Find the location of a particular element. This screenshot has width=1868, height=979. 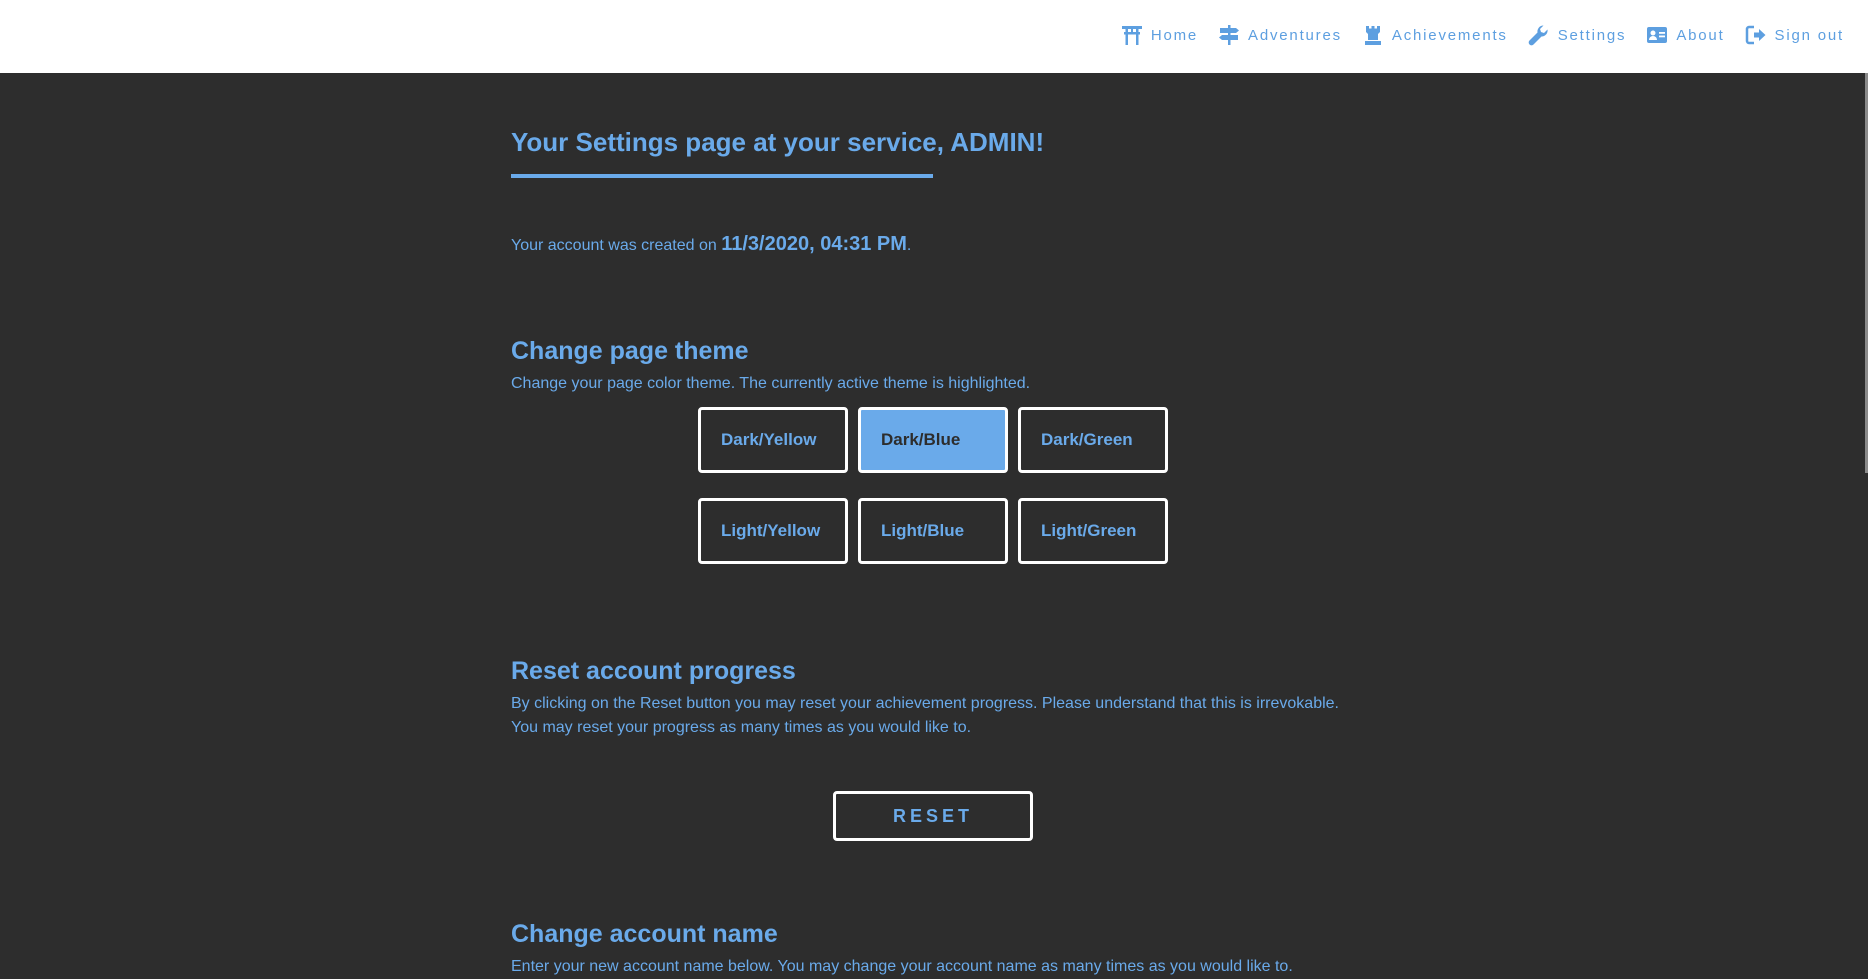

nav-home-label: Home is located at coordinates (1174, 35).